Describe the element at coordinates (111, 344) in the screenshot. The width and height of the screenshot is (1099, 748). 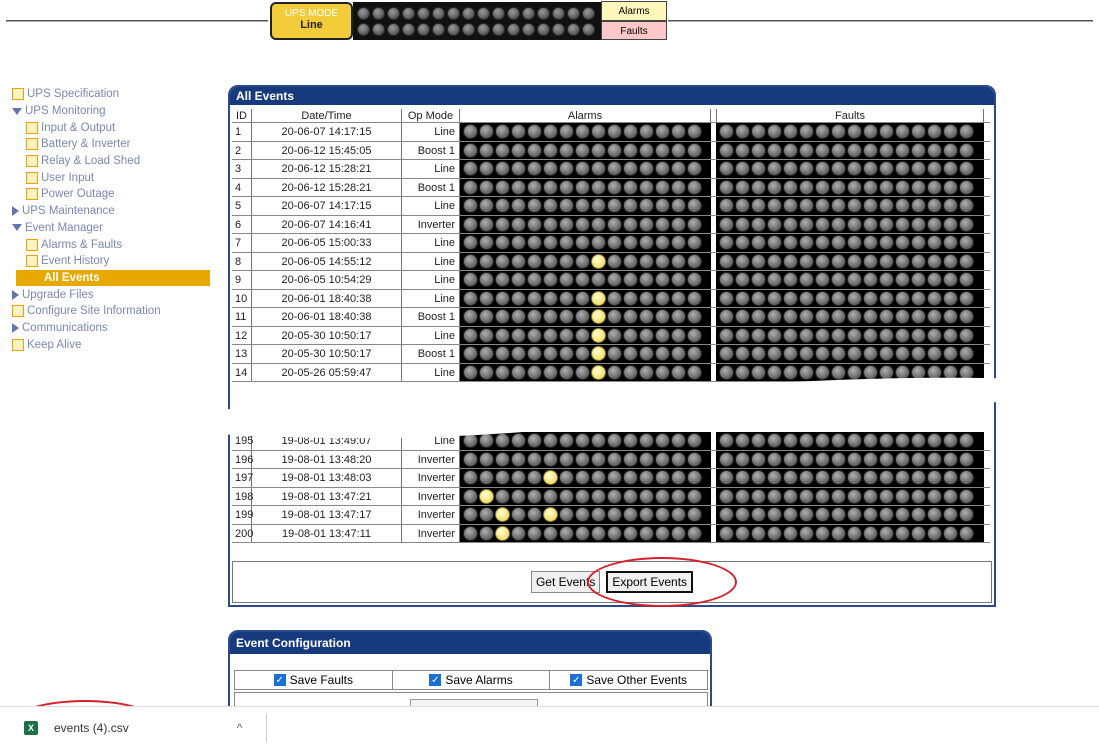
I see `nav-item-keep-alive: Keep Alive` at that location.